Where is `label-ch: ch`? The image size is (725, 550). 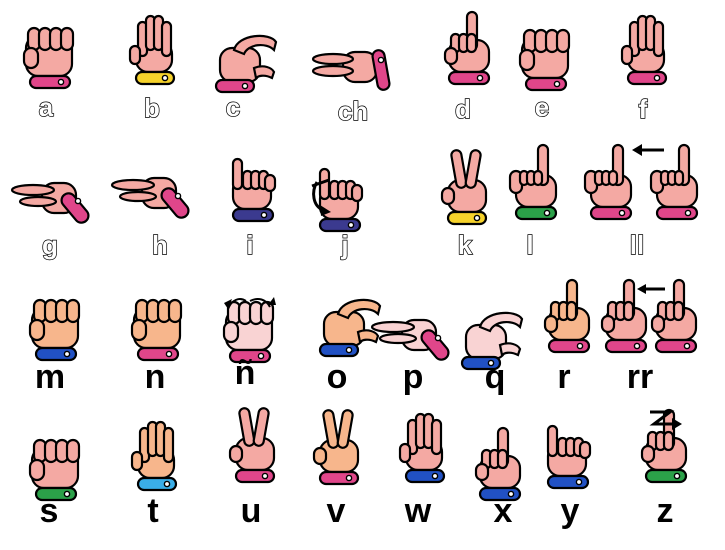
label-ch: ch is located at coordinates (353, 111).